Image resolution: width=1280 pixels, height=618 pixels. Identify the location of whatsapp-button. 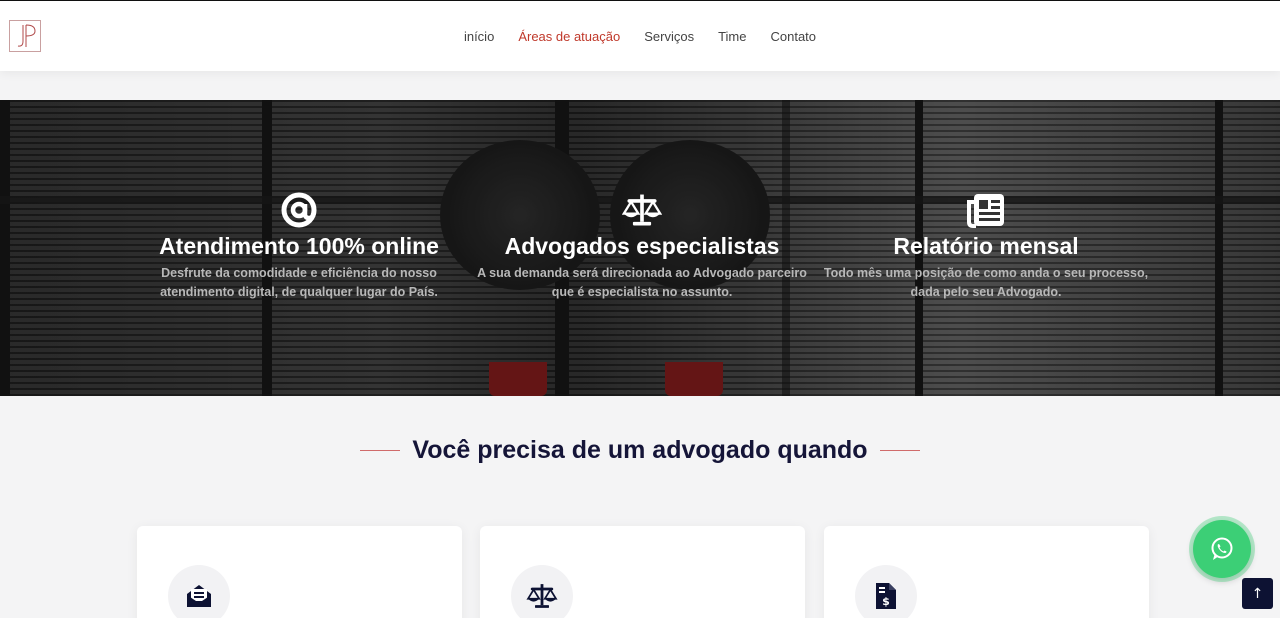
(1222, 549).